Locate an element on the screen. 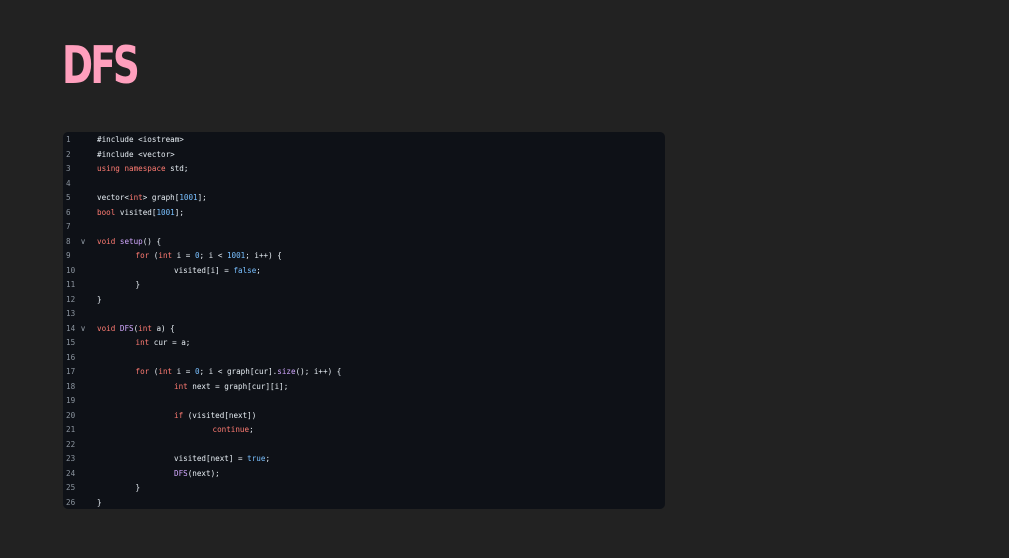  code-line: 22 is located at coordinates (364, 445).